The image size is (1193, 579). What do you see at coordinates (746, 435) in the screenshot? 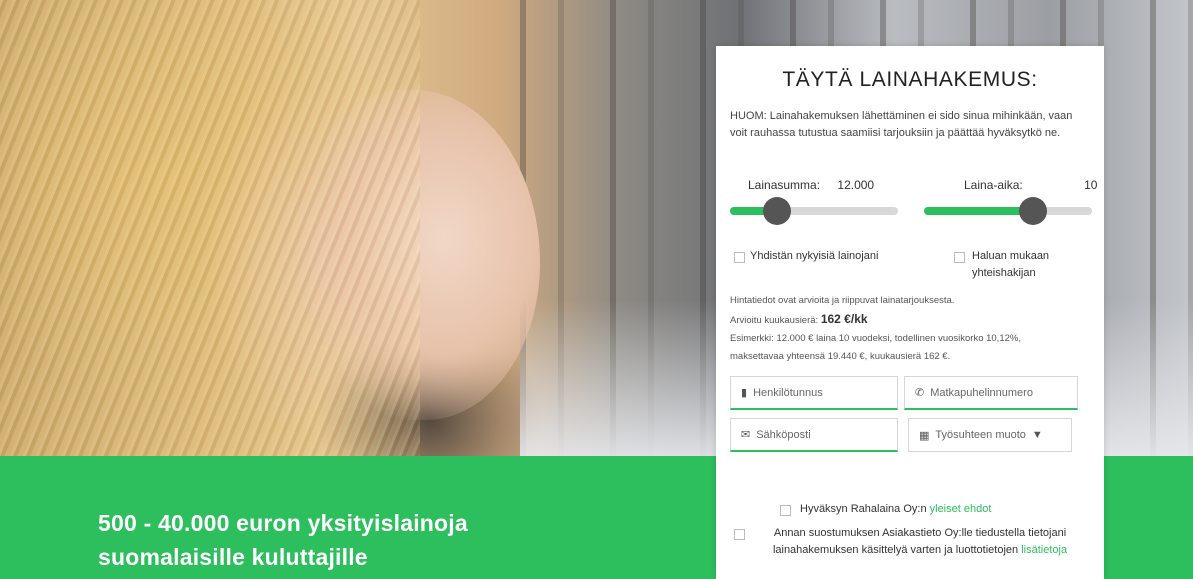
I see `envelope-icon: ✉` at bounding box center [746, 435].